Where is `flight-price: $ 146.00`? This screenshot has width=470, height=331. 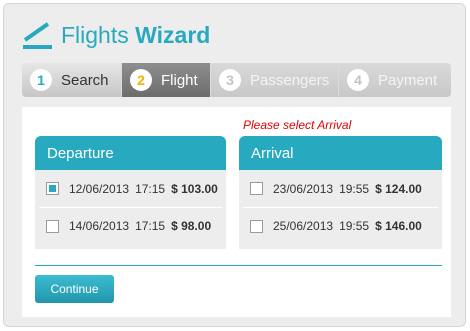
flight-price: $ 146.00 is located at coordinates (398, 226).